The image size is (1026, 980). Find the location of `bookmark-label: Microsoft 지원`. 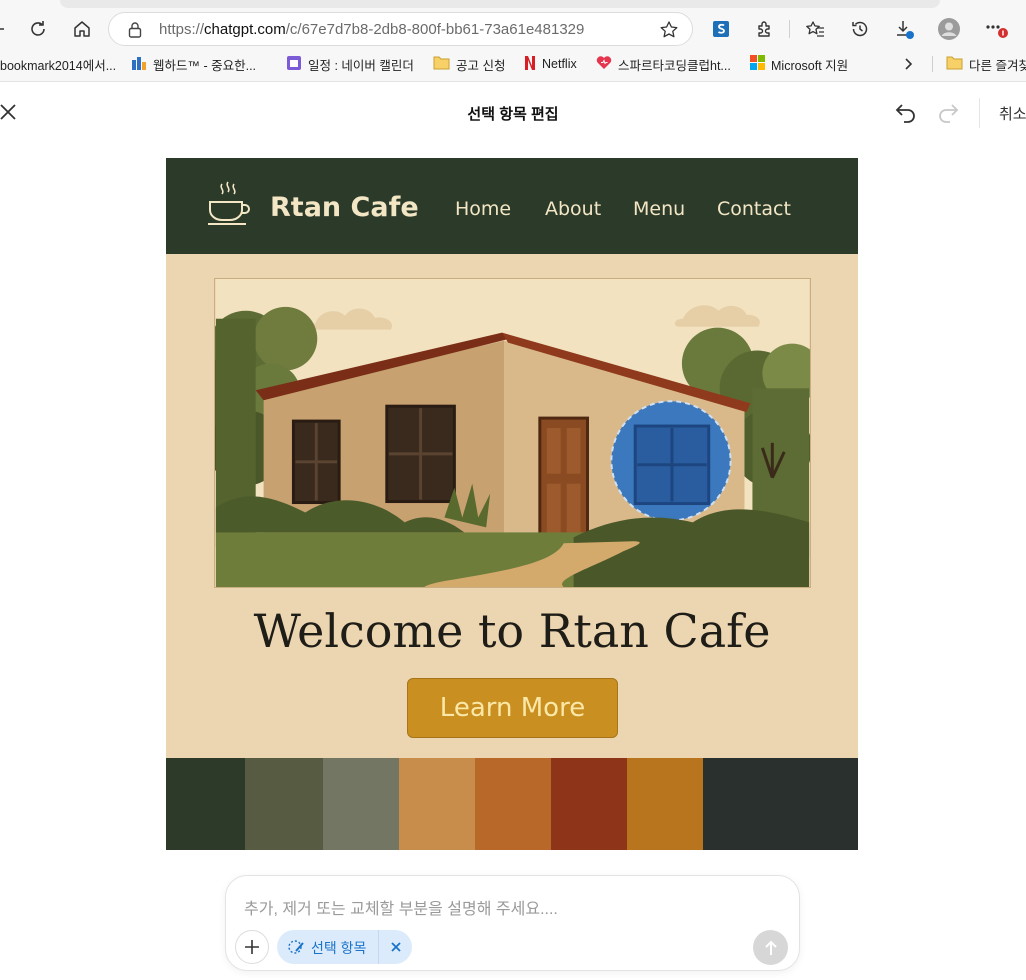

bookmark-label: Microsoft 지원 is located at coordinates (810, 65).